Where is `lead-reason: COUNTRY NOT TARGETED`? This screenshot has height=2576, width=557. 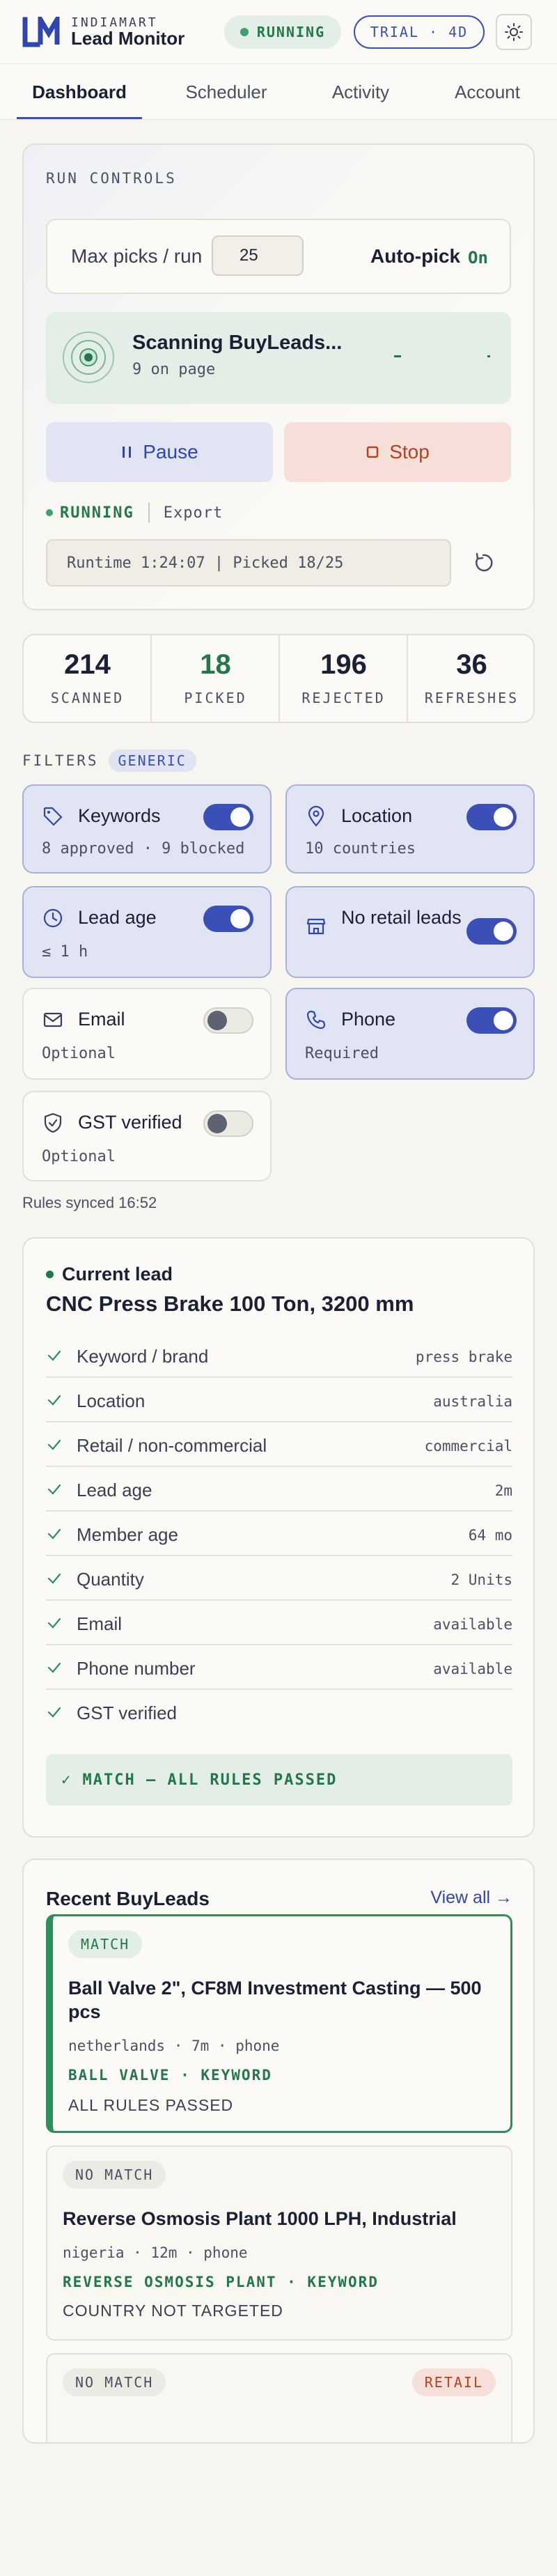 lead-reason: COUNTRY NOT TARGETED is located at coordinates (173, 2311).